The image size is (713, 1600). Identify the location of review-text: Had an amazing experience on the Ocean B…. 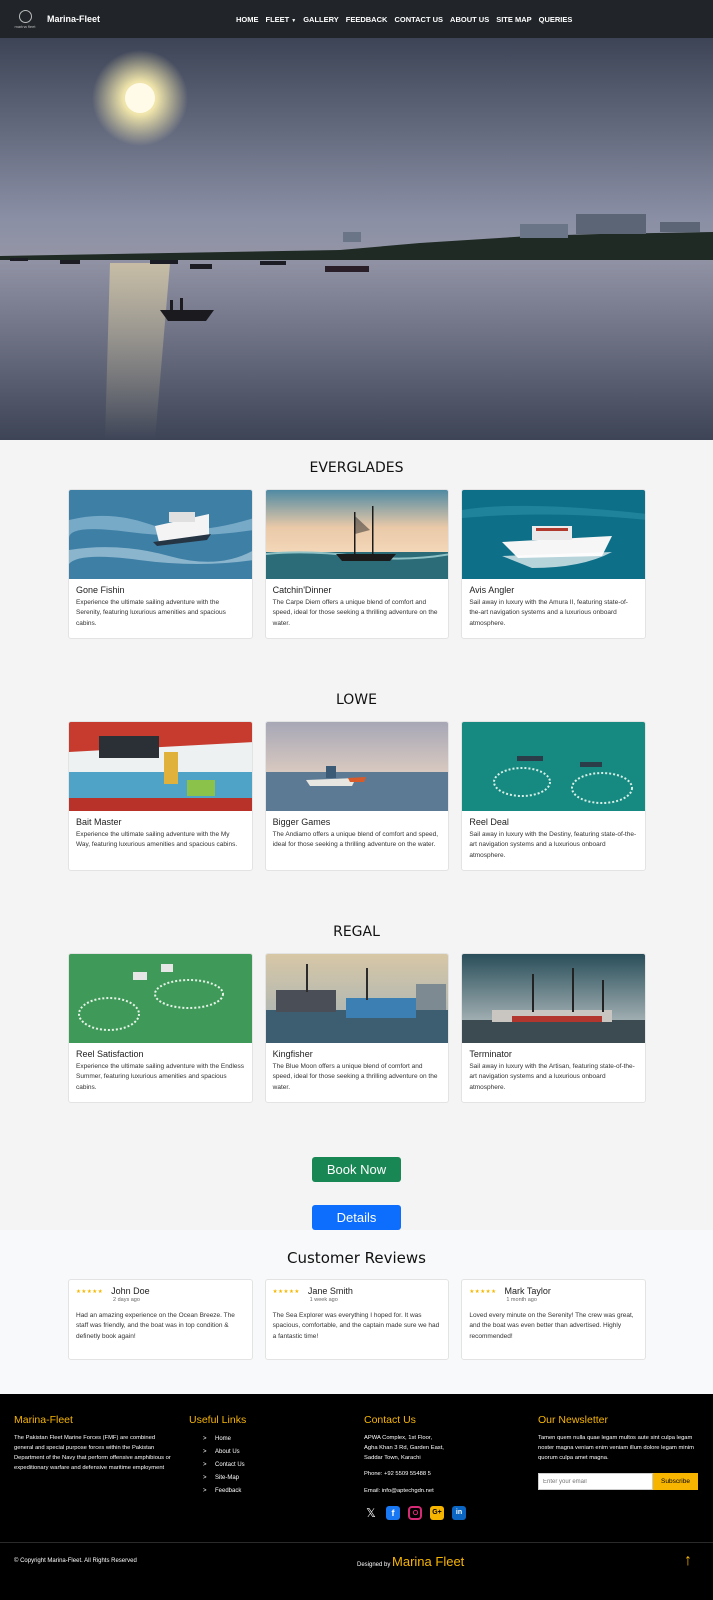
(155, 1326).